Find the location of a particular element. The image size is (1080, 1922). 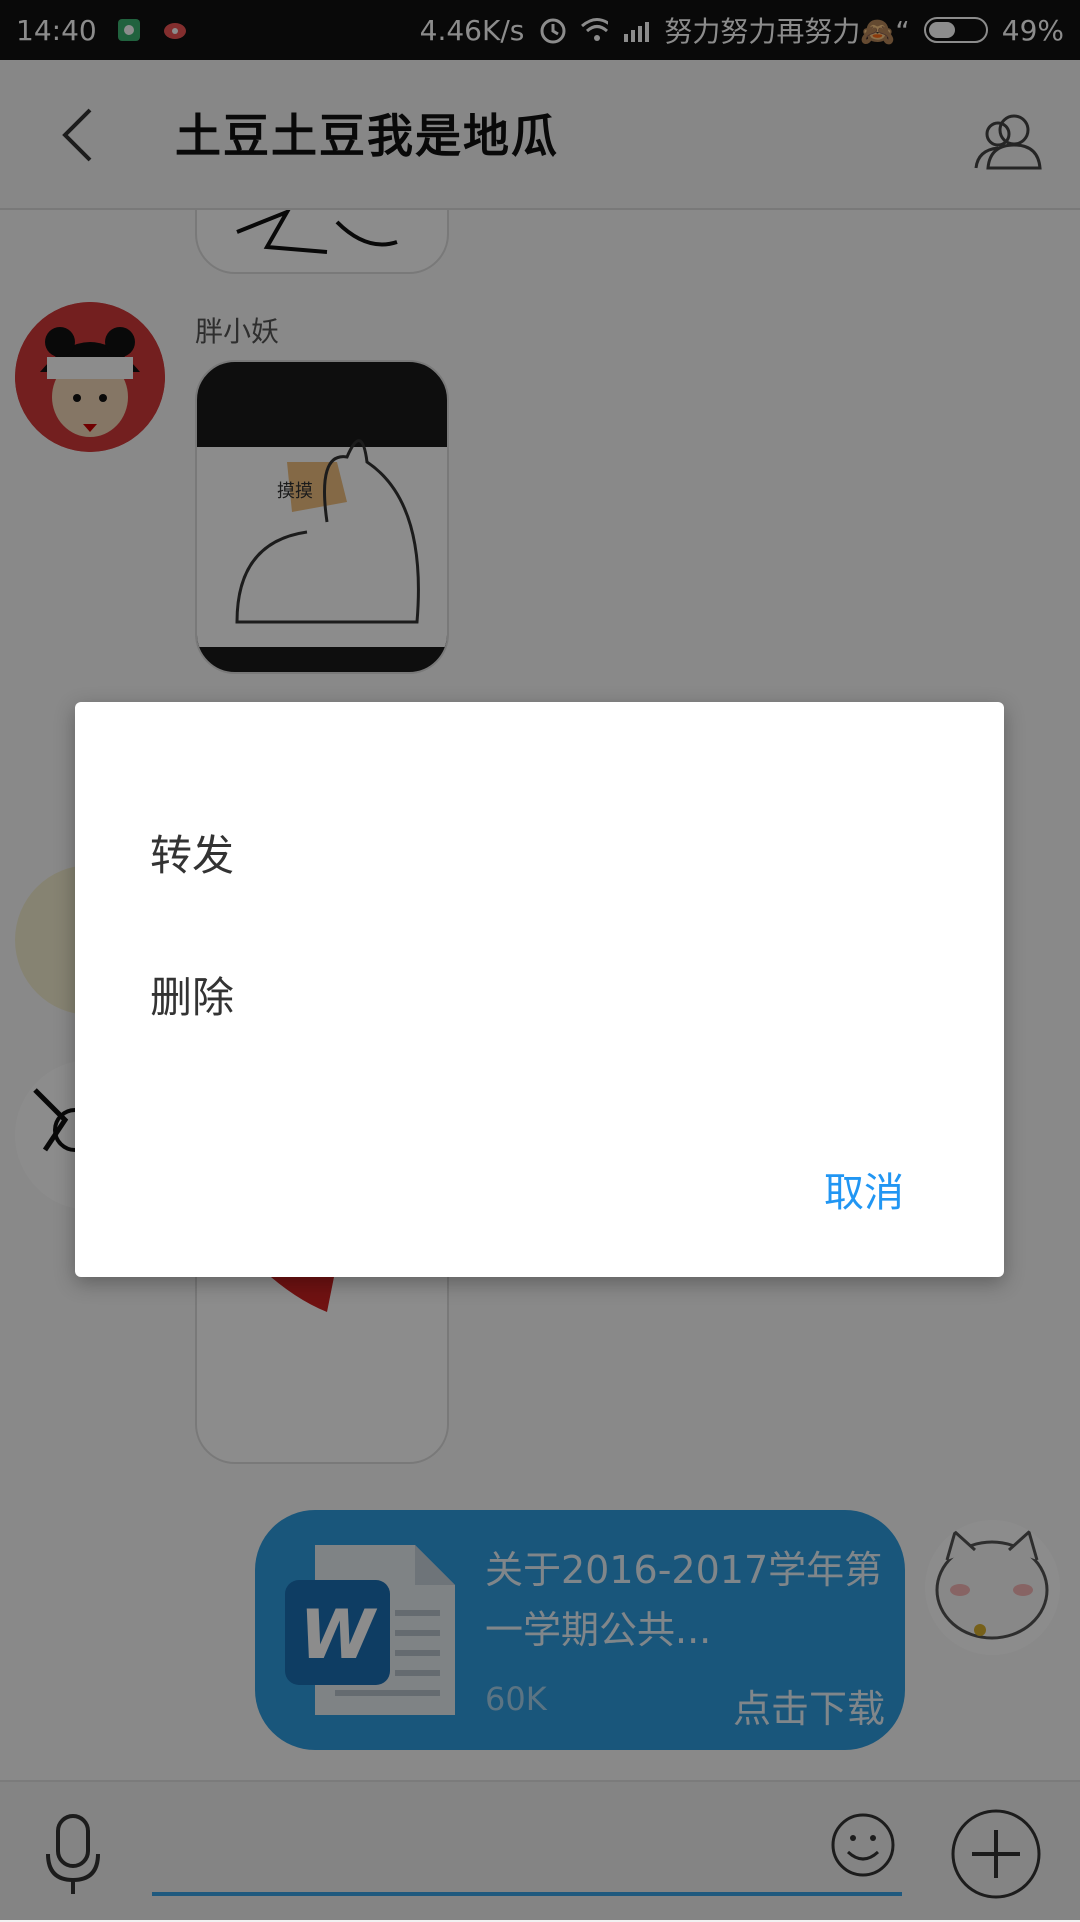

delete-option: 删除 is located at coordinates (192, 994).